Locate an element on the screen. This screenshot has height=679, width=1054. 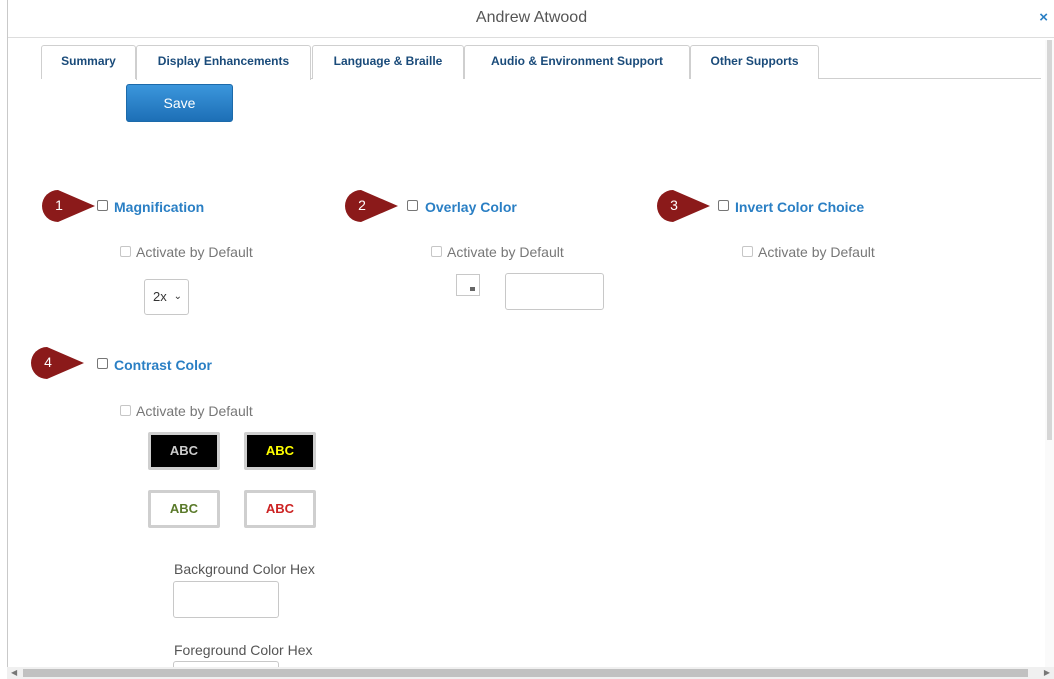
picker-arrow-icon is located at coordinates (472, 289).